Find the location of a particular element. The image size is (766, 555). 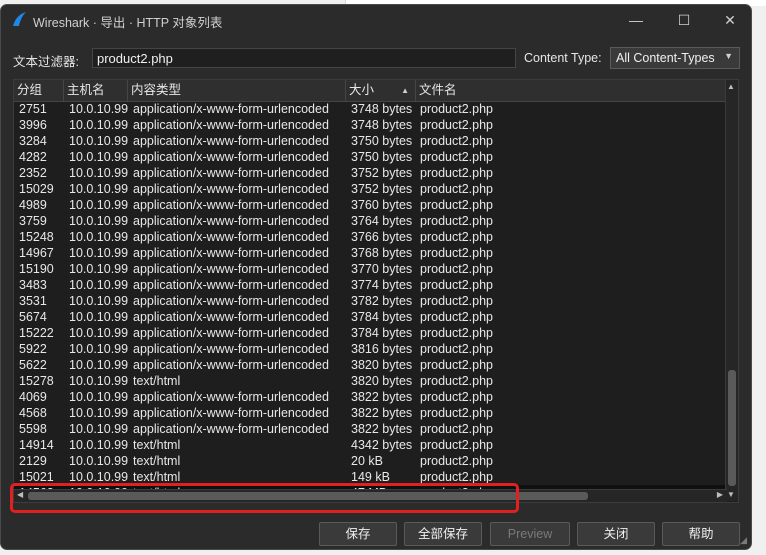

cell-packet: 14914 is located at coordinates (36, 445).